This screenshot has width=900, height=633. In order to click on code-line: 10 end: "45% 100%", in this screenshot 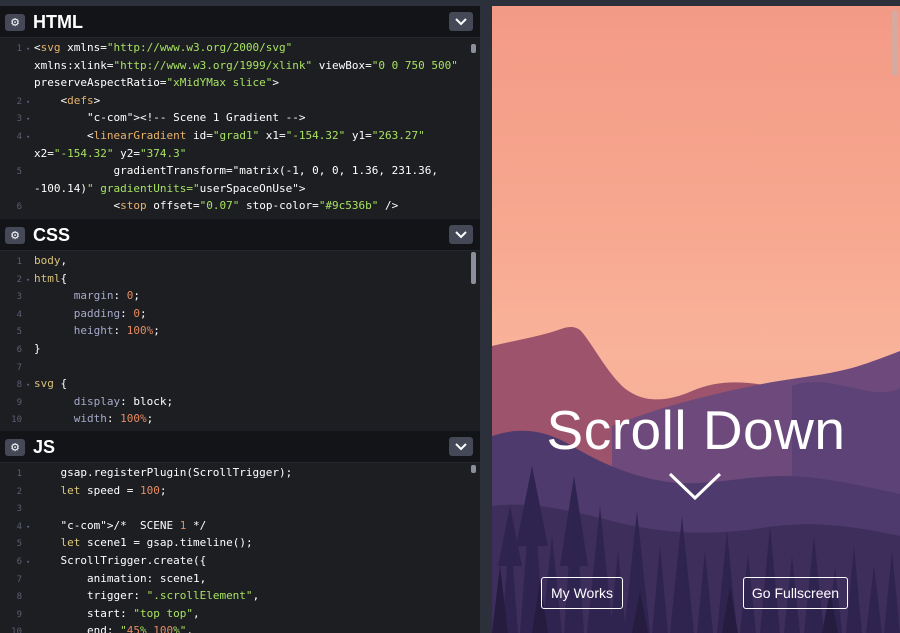, I will do `click(240, 627)`.